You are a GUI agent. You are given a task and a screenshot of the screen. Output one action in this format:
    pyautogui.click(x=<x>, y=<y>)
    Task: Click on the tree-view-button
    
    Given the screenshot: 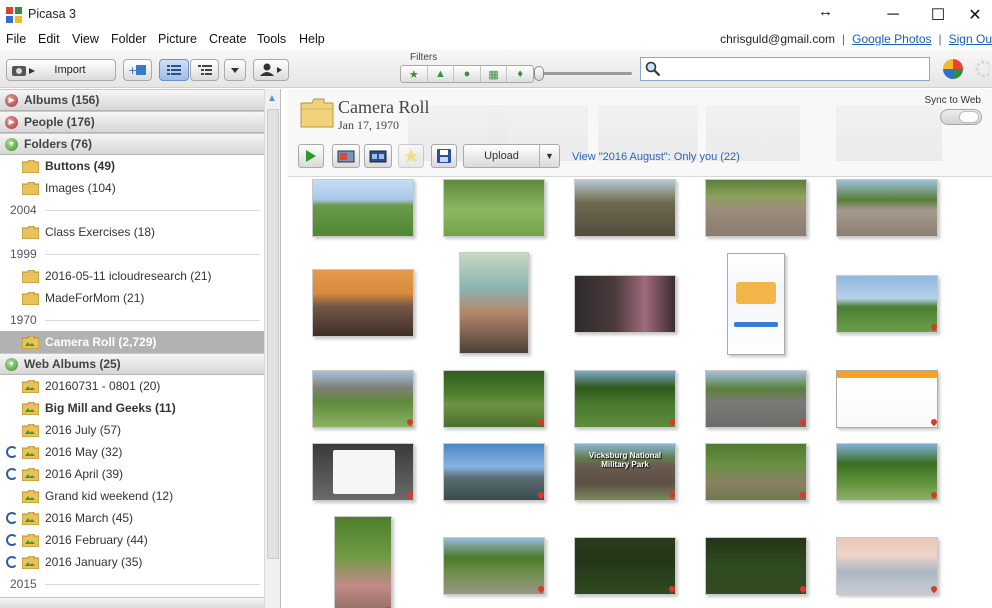 What is the action you would take?
    pyautogui.click(x=204, y=70)
    